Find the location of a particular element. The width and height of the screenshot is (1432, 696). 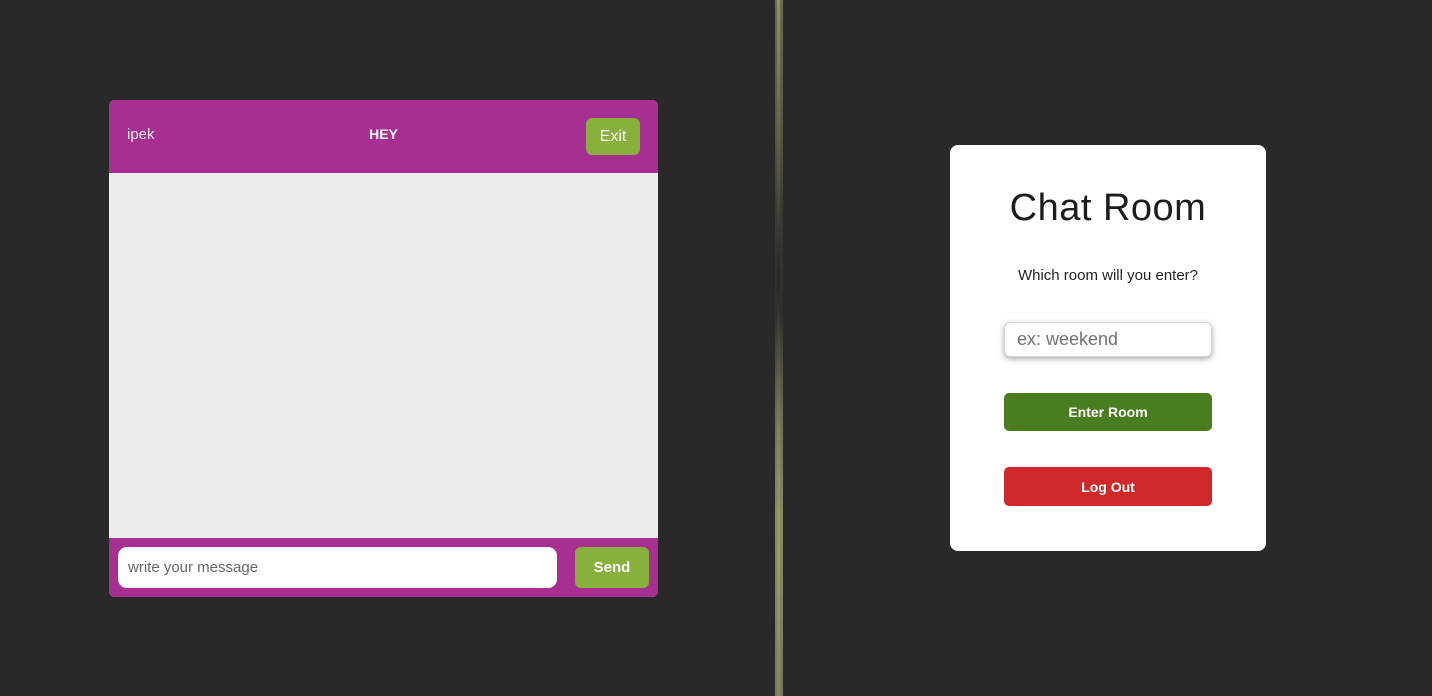

chat-footer: Send is located at coordinates (383, 567).